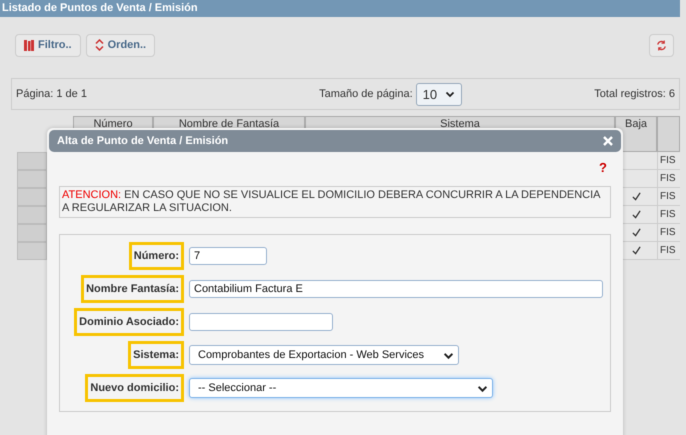  What do you see at coordinates (99, 45) in the screenshot?
I see `sort-icon` at bounding box center [99, 45].